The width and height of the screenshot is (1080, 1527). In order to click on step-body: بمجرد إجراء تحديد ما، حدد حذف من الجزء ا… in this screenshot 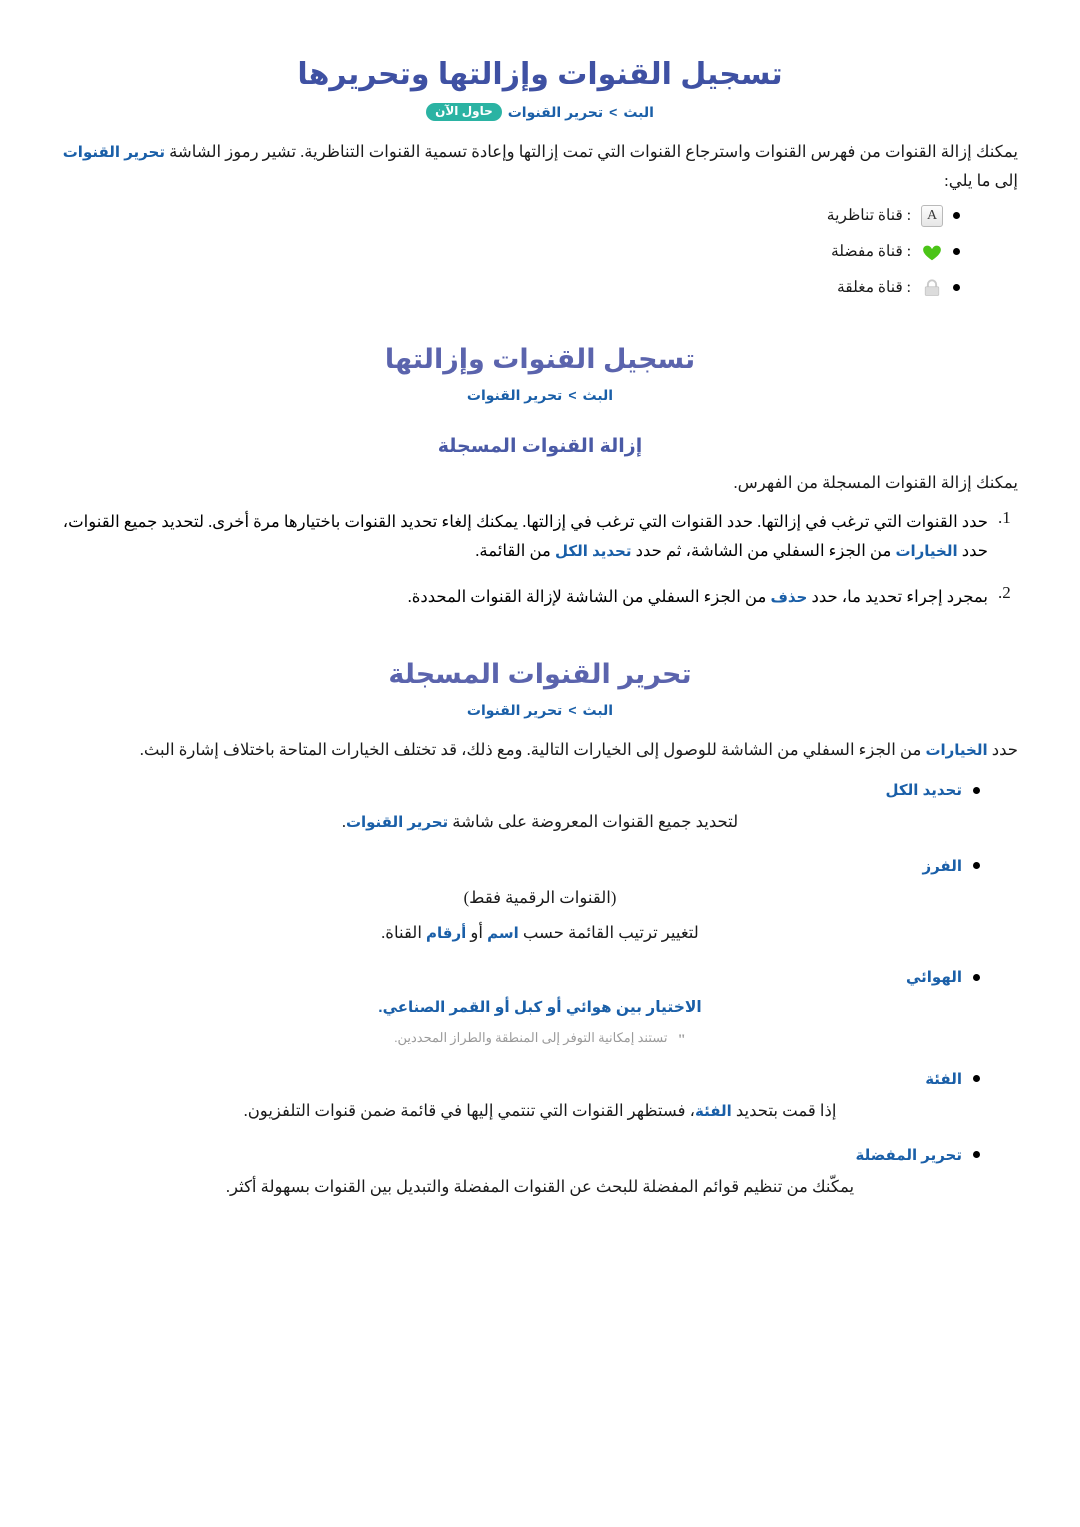, I will do `click(525, 597)`.